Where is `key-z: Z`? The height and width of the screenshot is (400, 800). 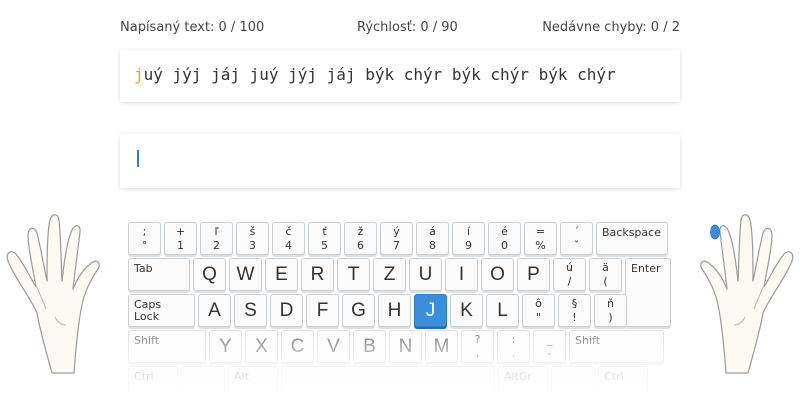
key-z: Z is located at coordinates (389, 274).